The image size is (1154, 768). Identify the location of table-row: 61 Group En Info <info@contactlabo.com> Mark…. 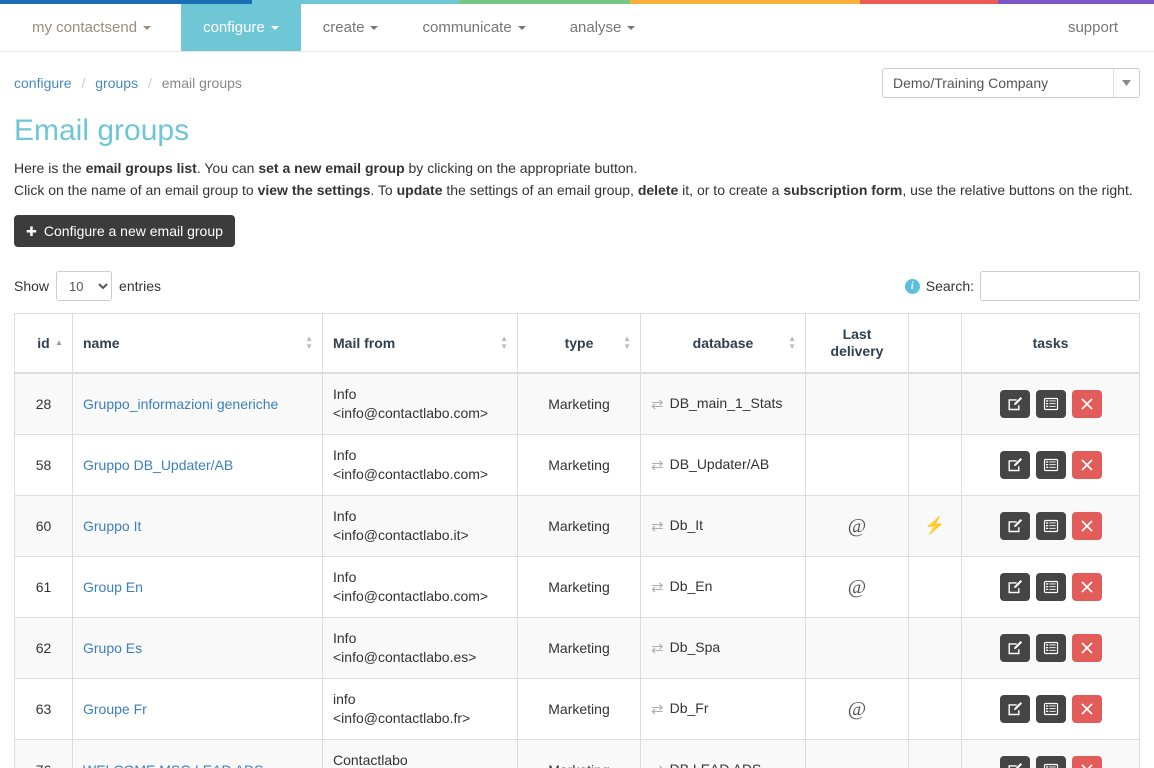
(577, 587).